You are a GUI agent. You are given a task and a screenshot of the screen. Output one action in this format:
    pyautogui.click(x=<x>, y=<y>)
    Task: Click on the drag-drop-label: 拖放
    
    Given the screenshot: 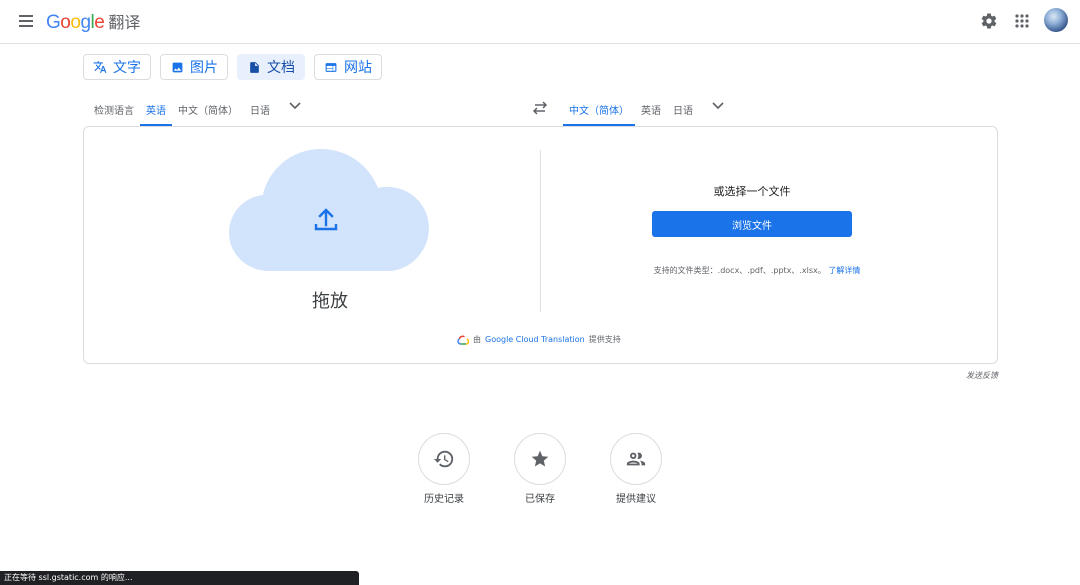 What is the action you would take?
    pyautogui.click(x=330, y=301)
    